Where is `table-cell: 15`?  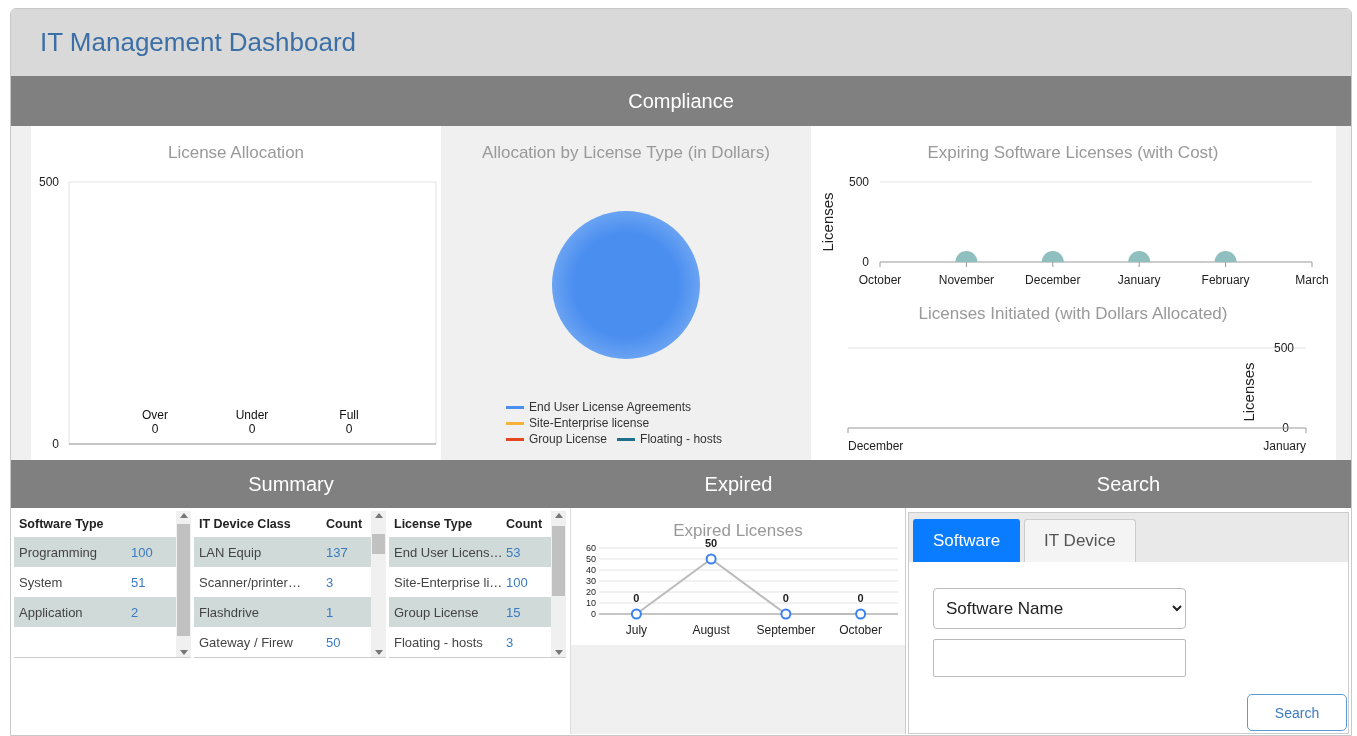
table-cell: 15 is located at coordinates (526, 612).